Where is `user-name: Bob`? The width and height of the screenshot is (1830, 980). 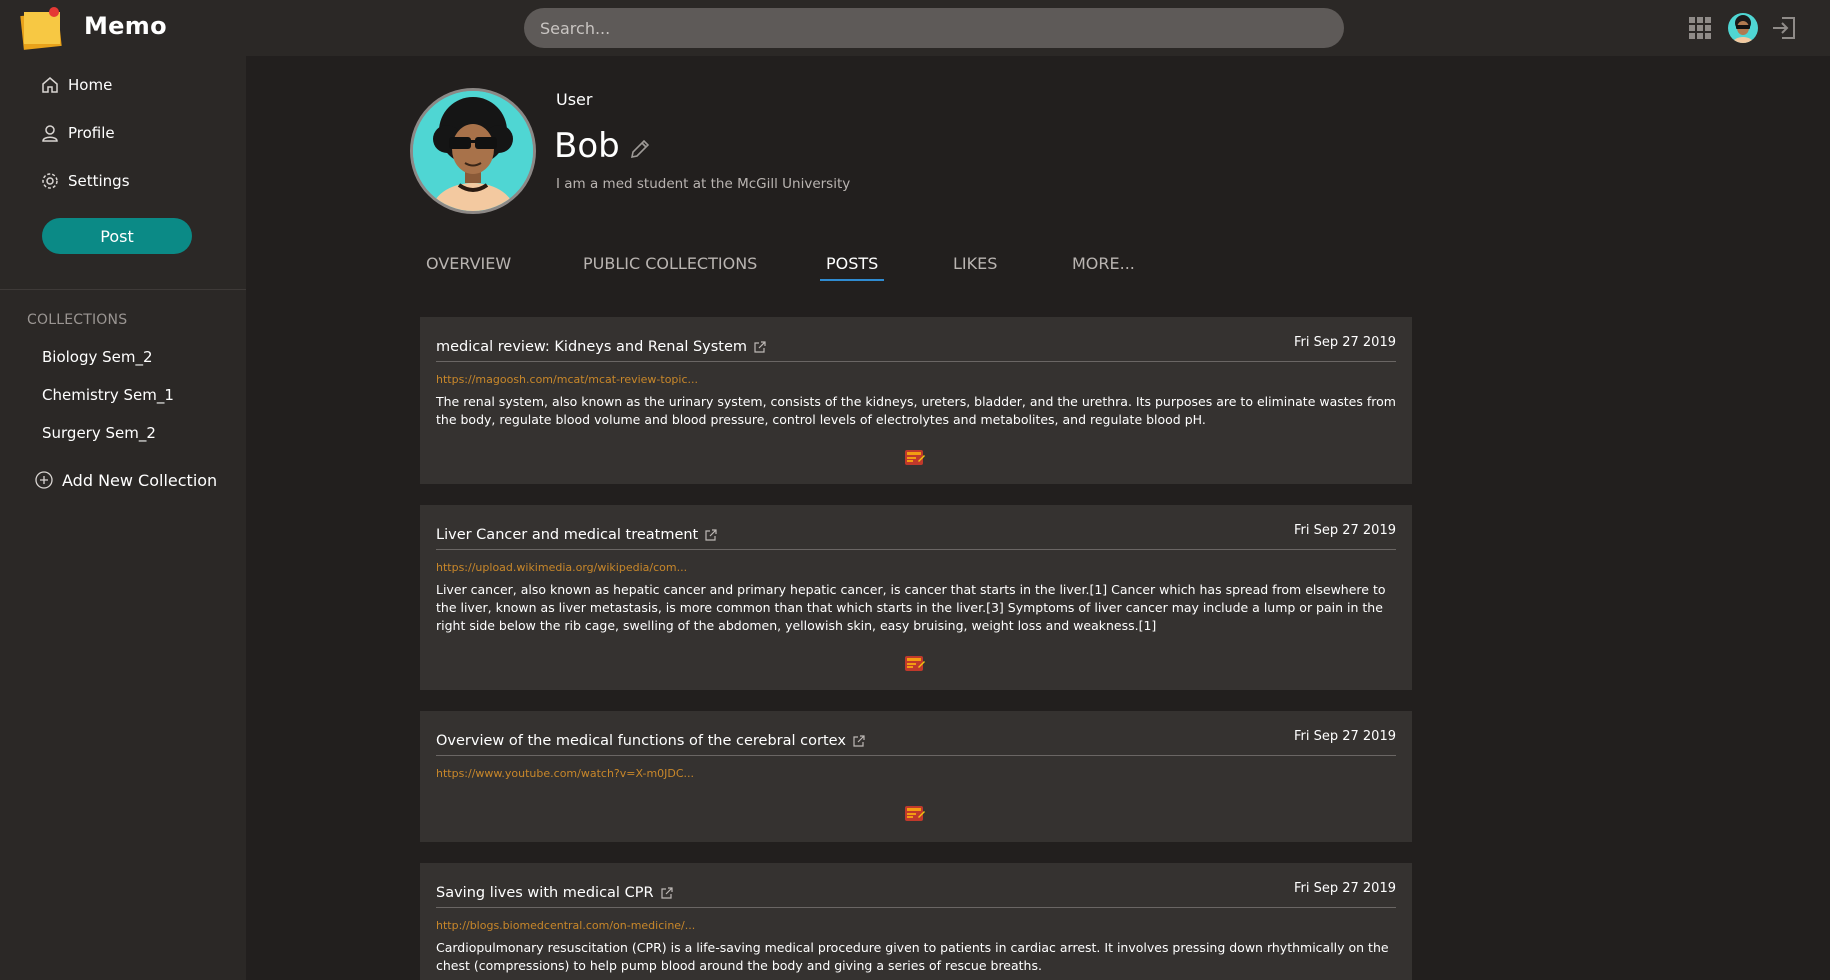 user-name: Bob is located at coordinates (587, 146).